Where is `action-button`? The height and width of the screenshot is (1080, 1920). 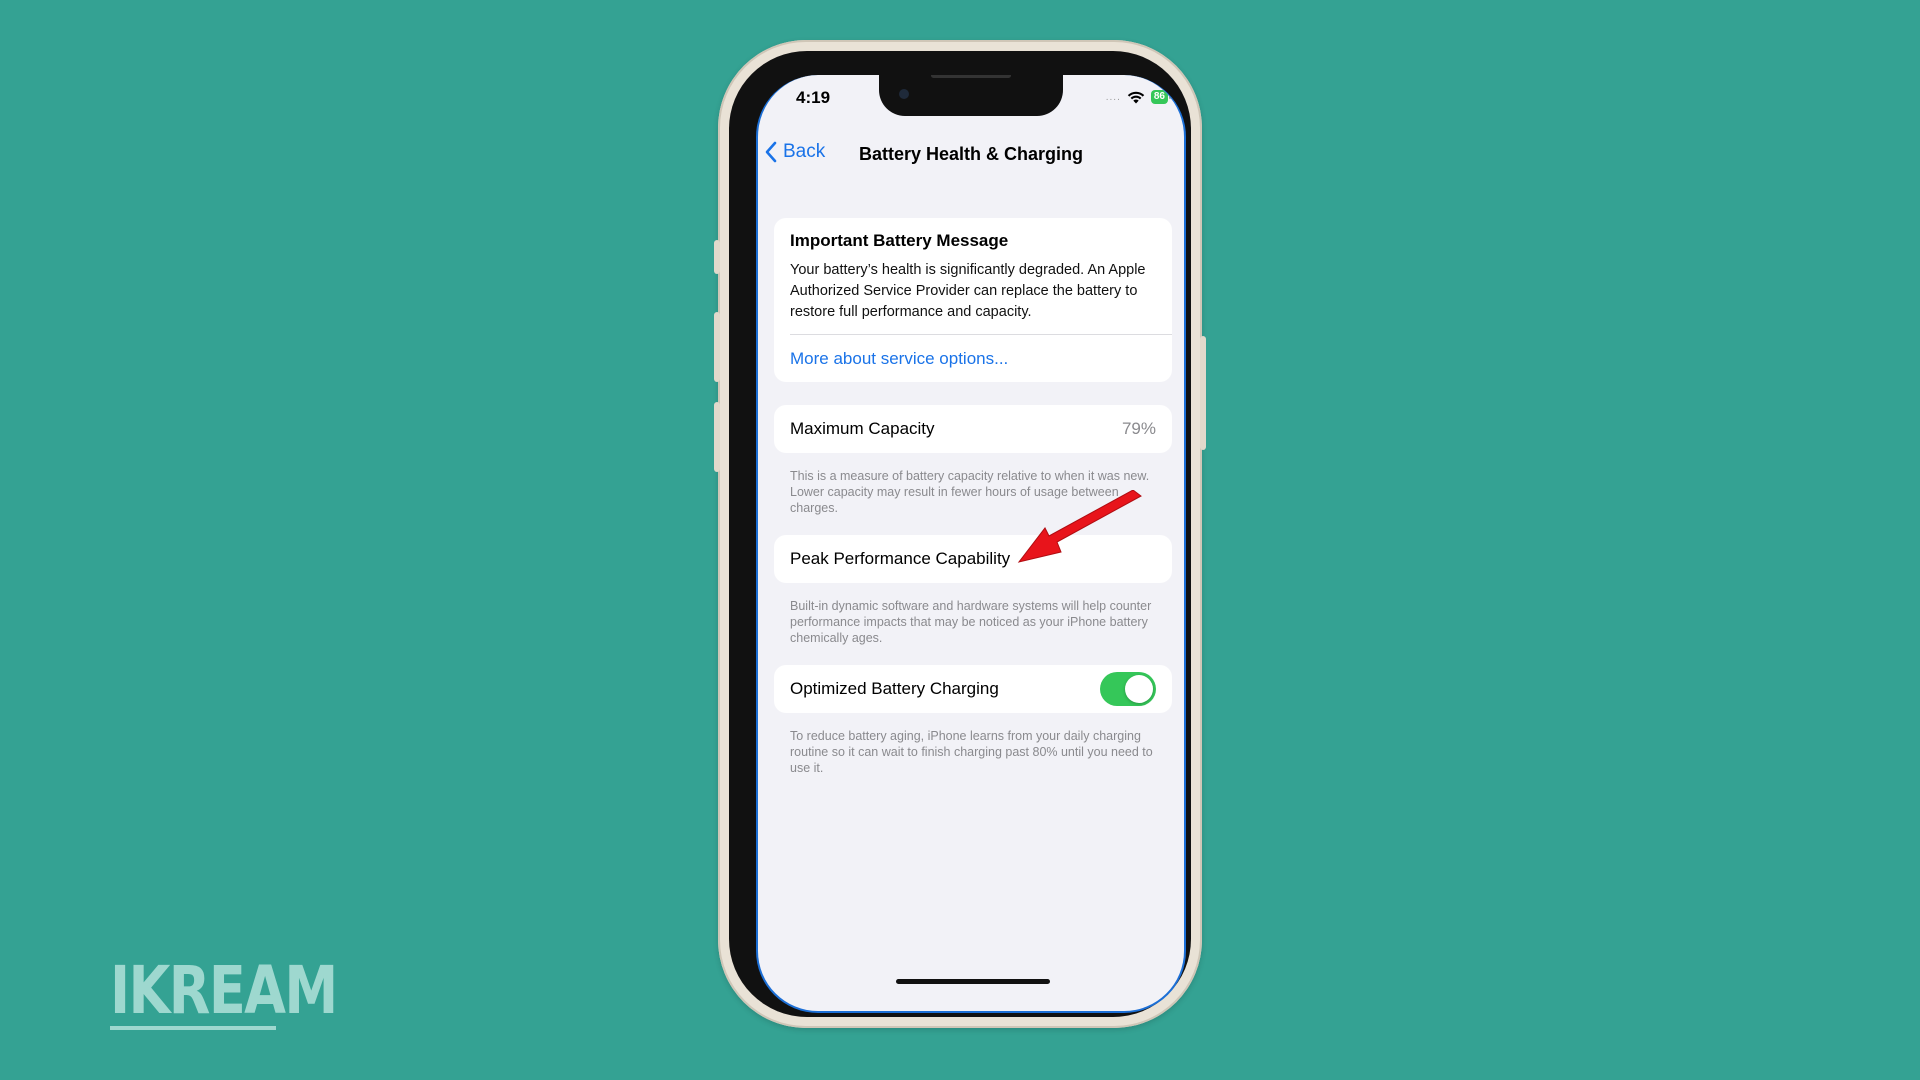 action-button is located at coordinates (717, 257).